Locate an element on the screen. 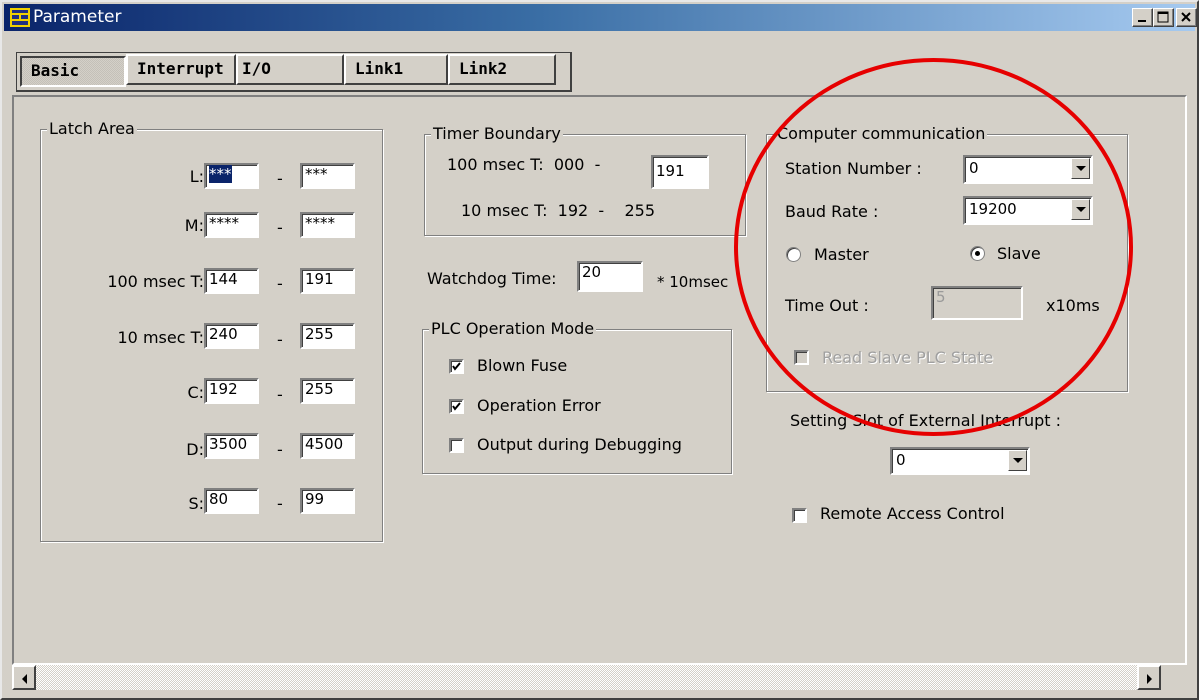 The image size is (1199, 700). blown-fuse-label: Blown Fuse is located at coordinates (522, 365).